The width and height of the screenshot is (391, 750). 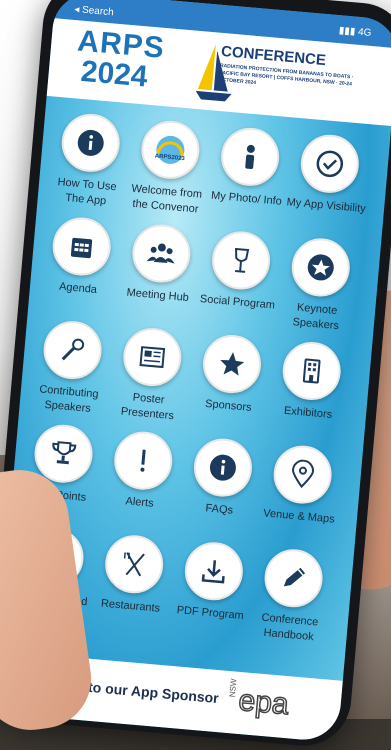 I want to click on menu-tile-exhibitors: Exhibitors, so click(x=310, y=382).